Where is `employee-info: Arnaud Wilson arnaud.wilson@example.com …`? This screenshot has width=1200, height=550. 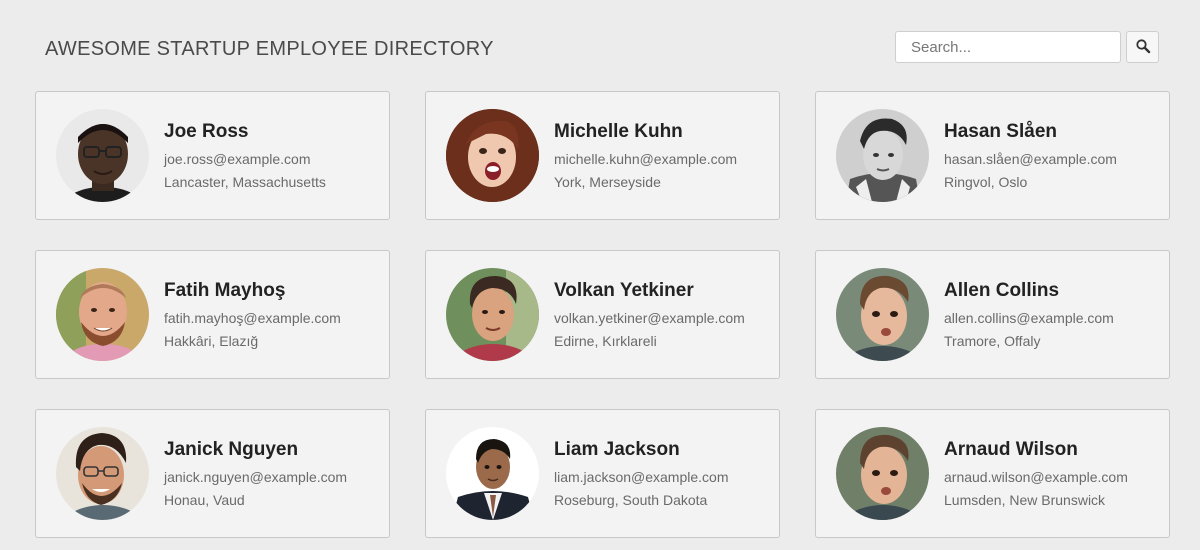 employee-info: Arnaud Wilson arnaud.wilson@example.com … is located at coordinates (1036, 473).